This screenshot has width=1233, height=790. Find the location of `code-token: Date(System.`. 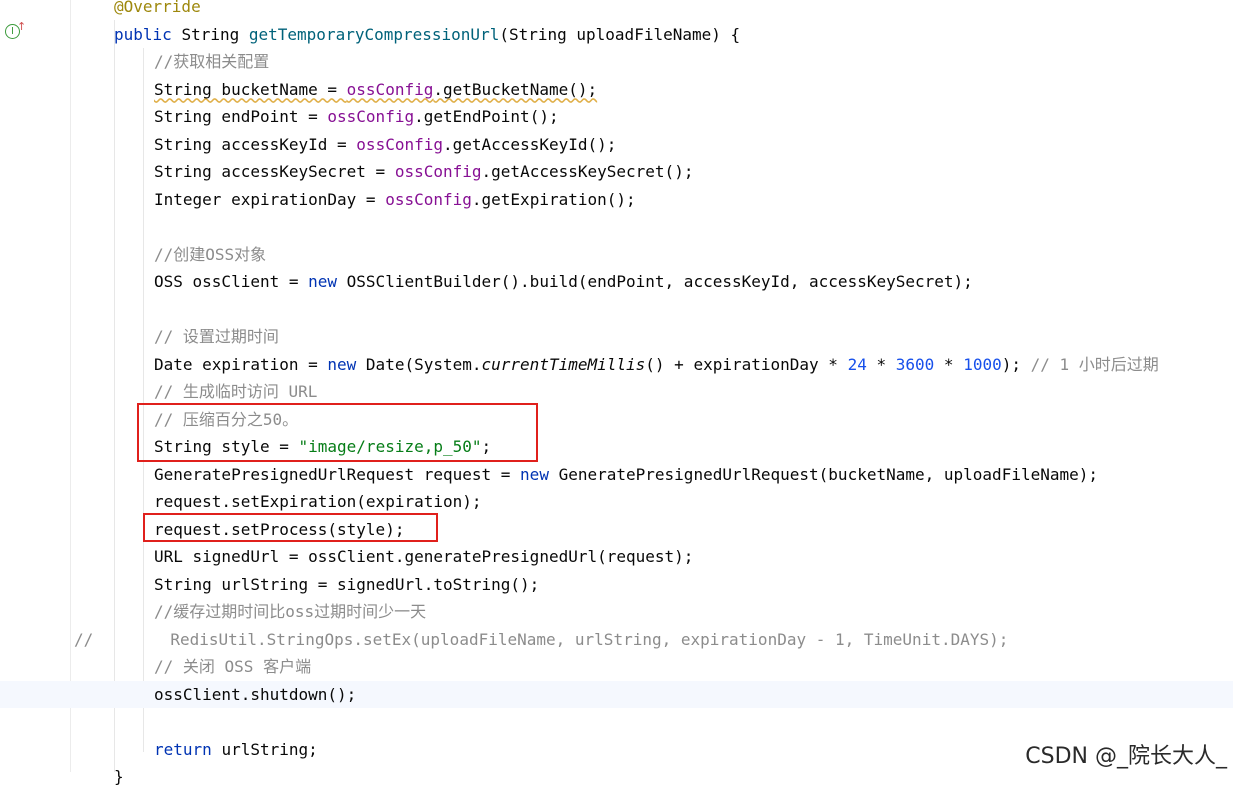

code-token: Date(System. is located at coordinates (423, 364).